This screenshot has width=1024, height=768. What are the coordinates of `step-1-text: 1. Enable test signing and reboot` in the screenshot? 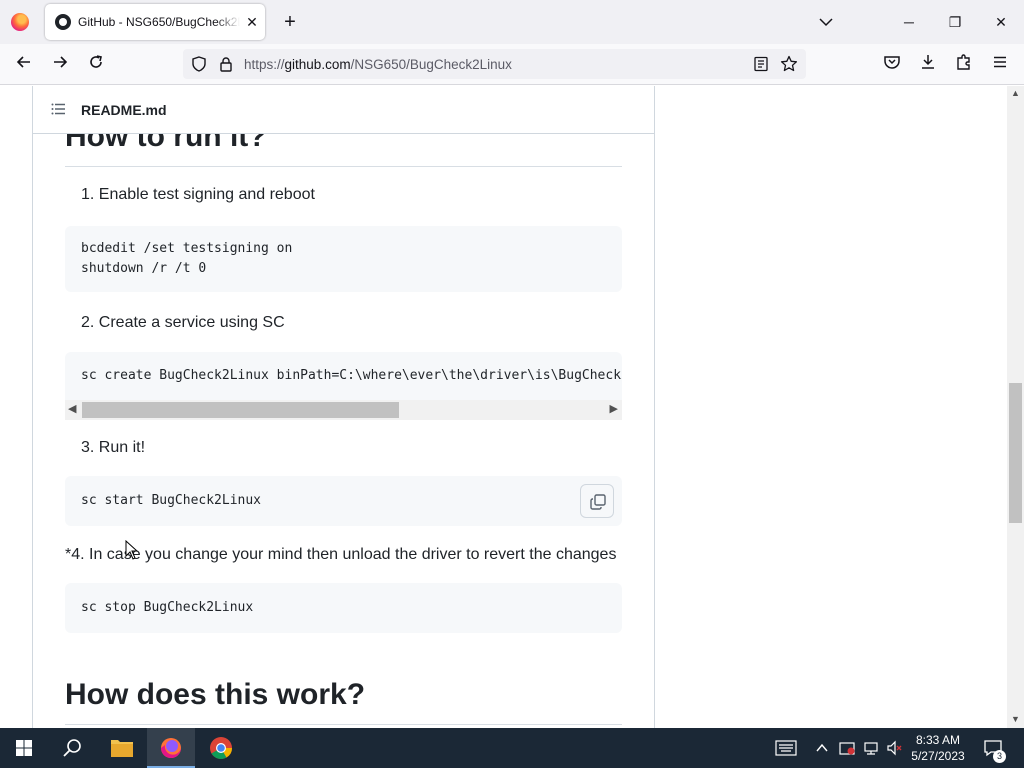 It's located at (198, 194).